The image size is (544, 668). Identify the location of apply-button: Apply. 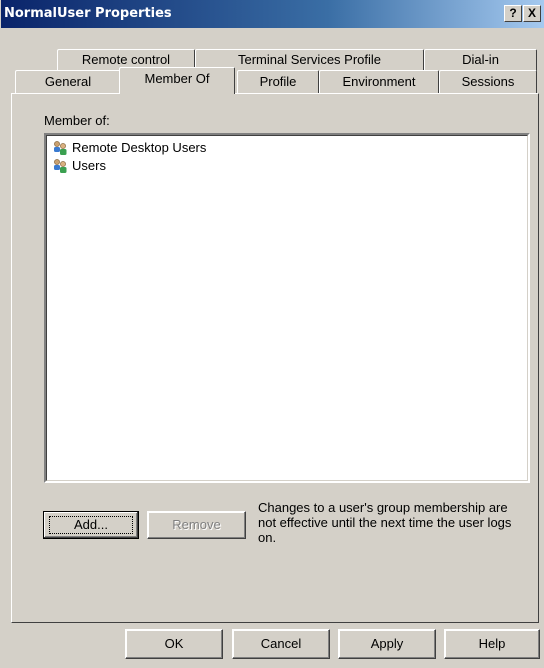
(387, 644).